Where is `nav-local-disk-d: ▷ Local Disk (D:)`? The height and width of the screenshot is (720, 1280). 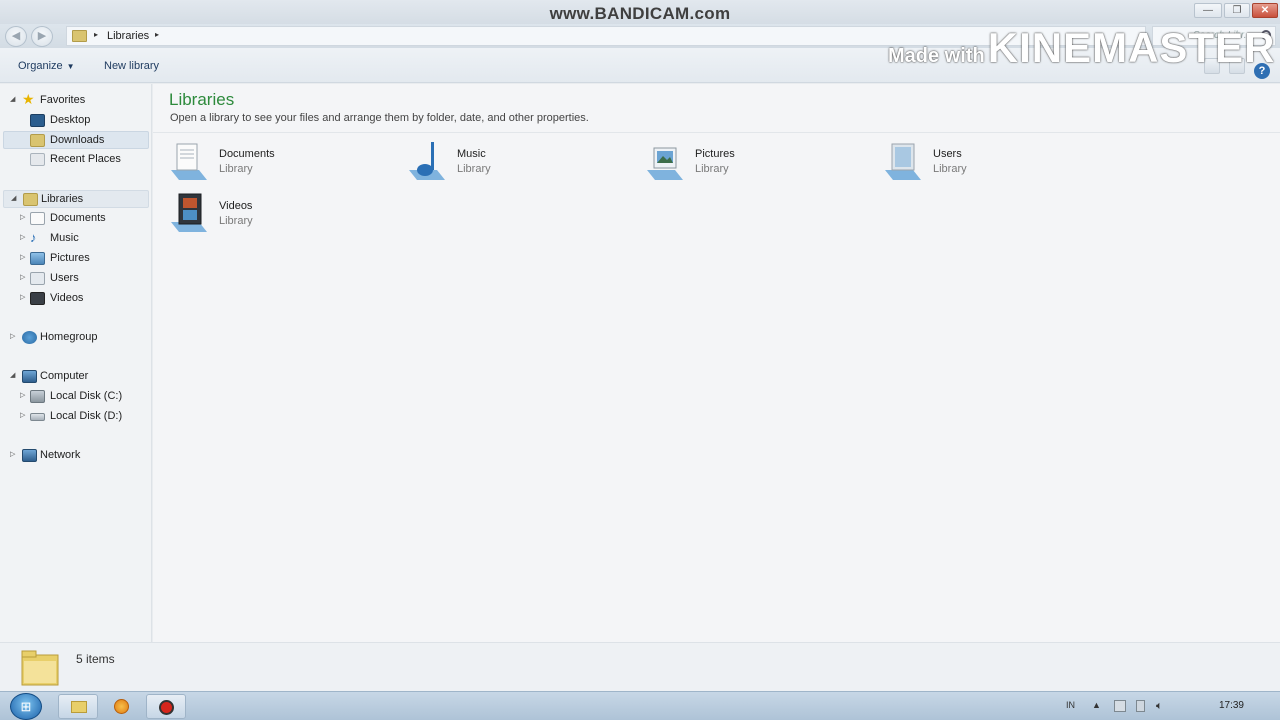 nav-local-disk-d: ▷ Local Disk (D:) is located at coordinates (84, 417).